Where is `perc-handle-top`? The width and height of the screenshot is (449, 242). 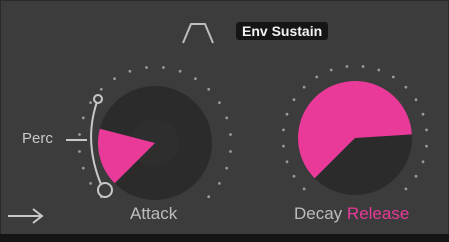 perc-handle-top is located at coordinates (98, 99).